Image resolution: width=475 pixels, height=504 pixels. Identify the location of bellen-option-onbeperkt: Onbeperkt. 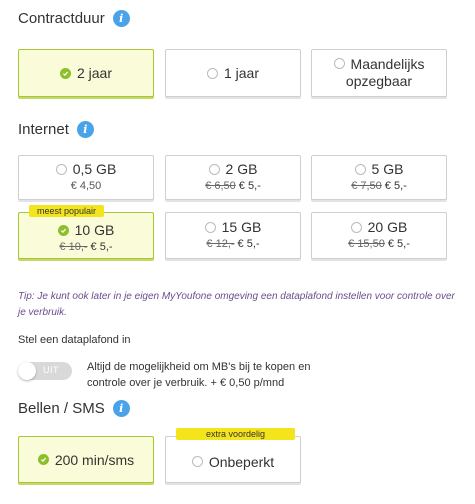
(233, 459).